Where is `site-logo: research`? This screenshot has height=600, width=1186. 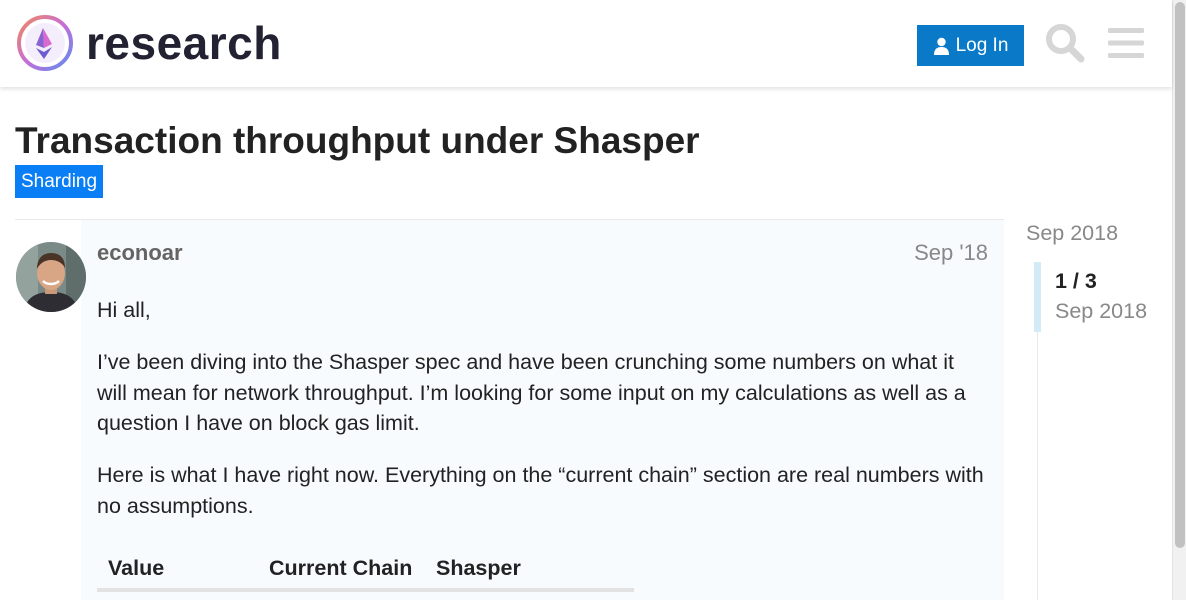 site-logo: research is located at coordinates (149, 43).